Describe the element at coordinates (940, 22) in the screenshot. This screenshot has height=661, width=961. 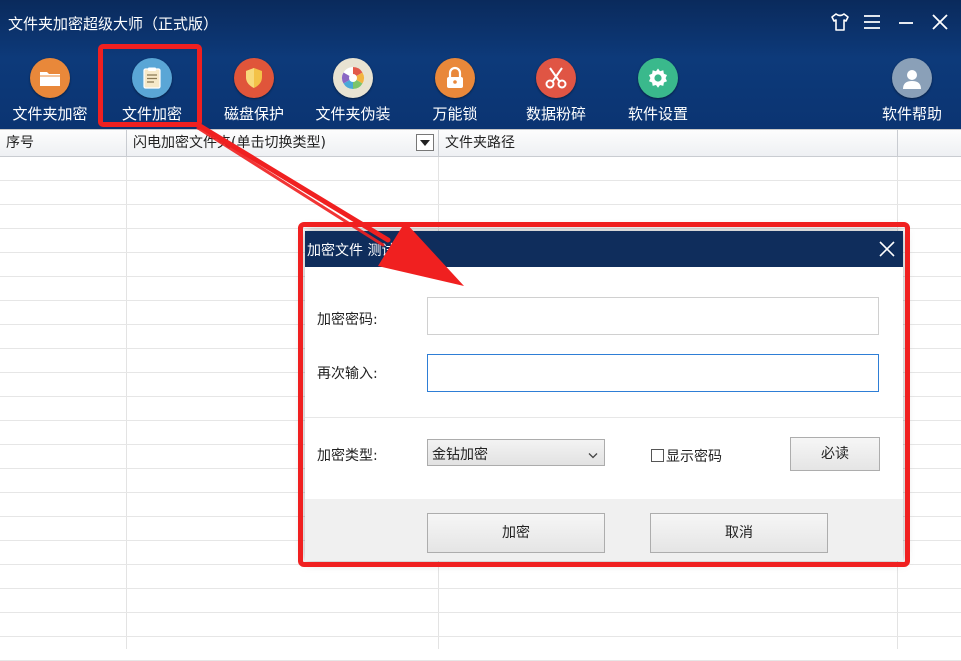
I see `close-icon` at that location.